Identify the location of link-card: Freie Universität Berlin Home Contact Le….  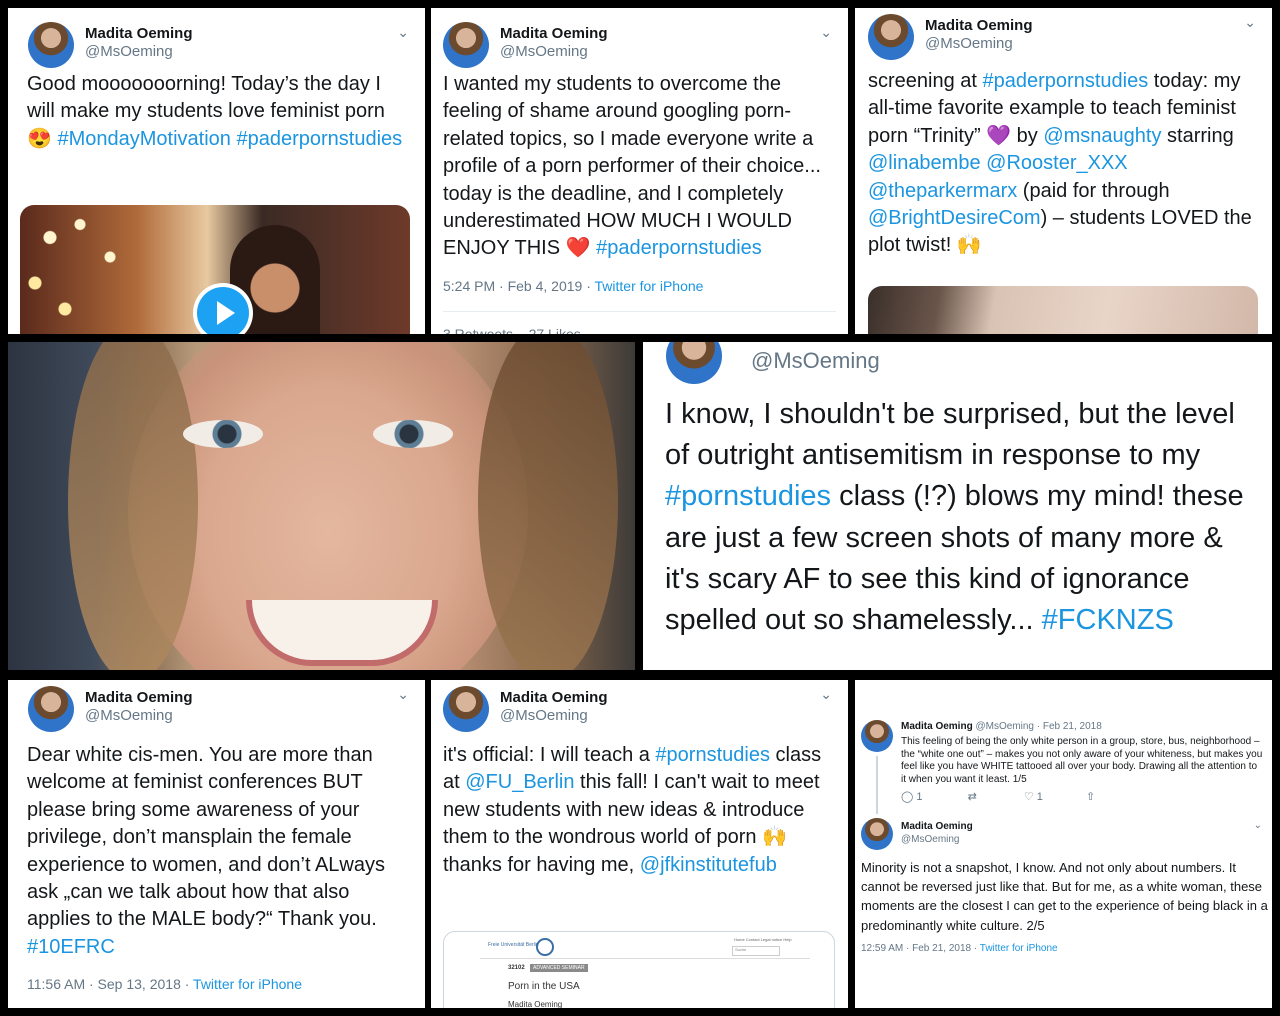
(639, 969).